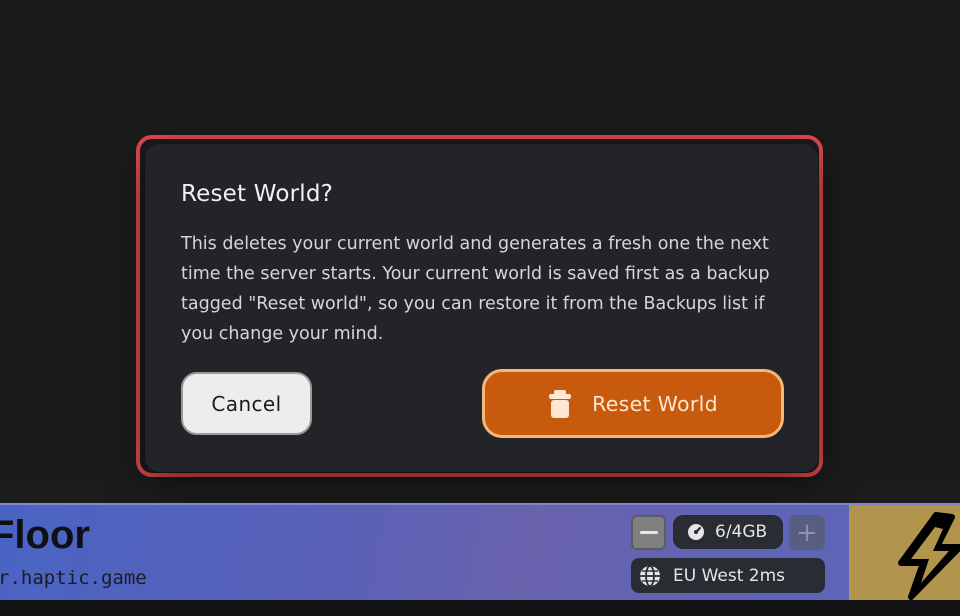 This screenshot has height=616, width=960. I want to click on region-chip: EU West 2ms, so click(728, 575).